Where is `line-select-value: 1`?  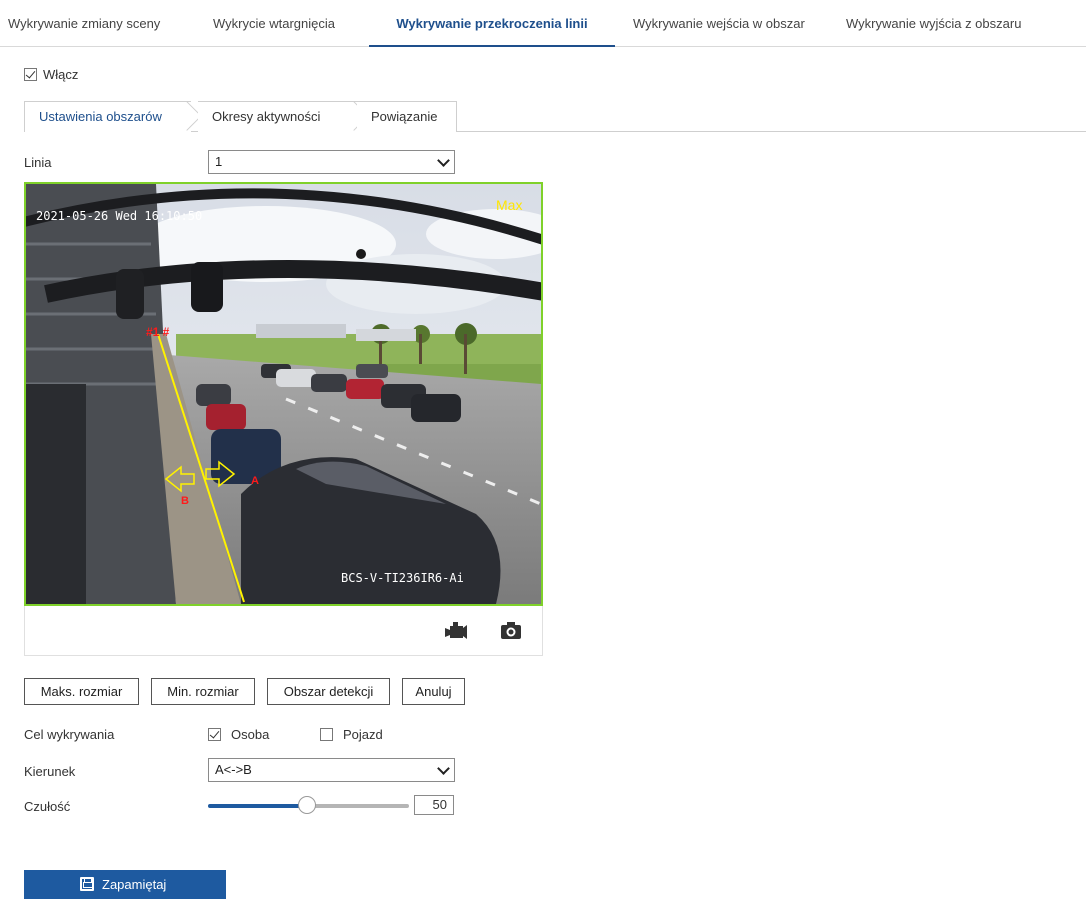
line-select-value: 1 is located at coordinates (219, 161).